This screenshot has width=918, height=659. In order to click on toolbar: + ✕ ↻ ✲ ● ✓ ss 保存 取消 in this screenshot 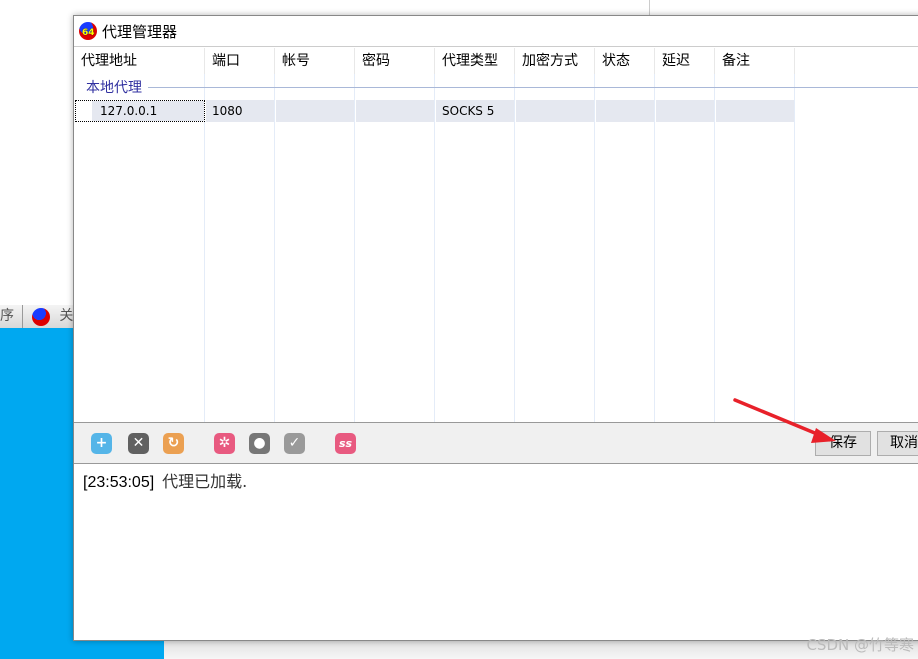, I will do `click(496, 443)`.